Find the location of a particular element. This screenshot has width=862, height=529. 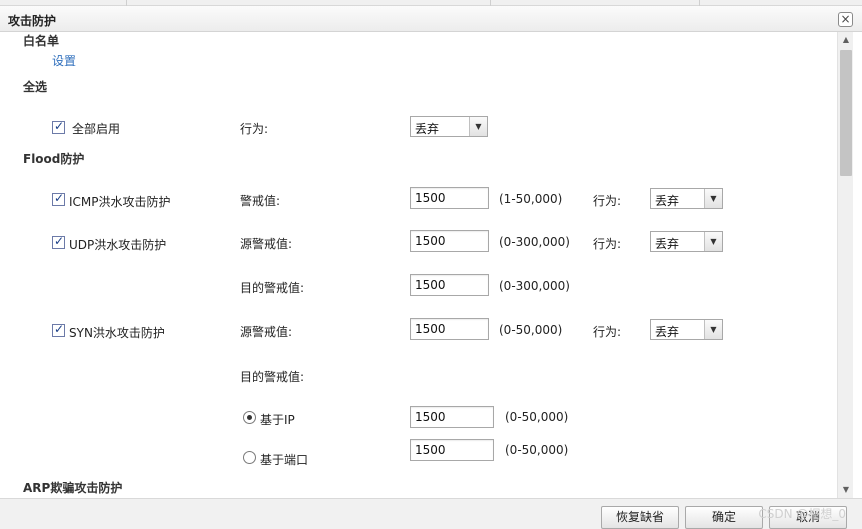

udp-src-threshold-input: 1500 is located at coordinates (449, 241).